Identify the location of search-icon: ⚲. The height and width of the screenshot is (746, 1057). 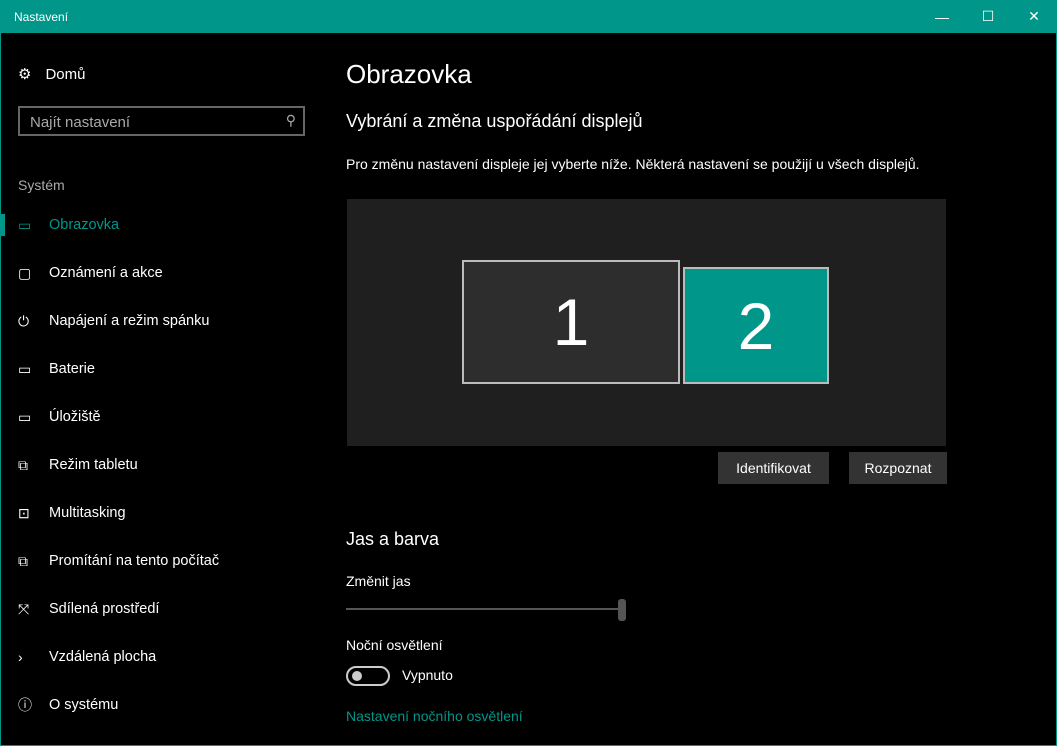
(291, 120).